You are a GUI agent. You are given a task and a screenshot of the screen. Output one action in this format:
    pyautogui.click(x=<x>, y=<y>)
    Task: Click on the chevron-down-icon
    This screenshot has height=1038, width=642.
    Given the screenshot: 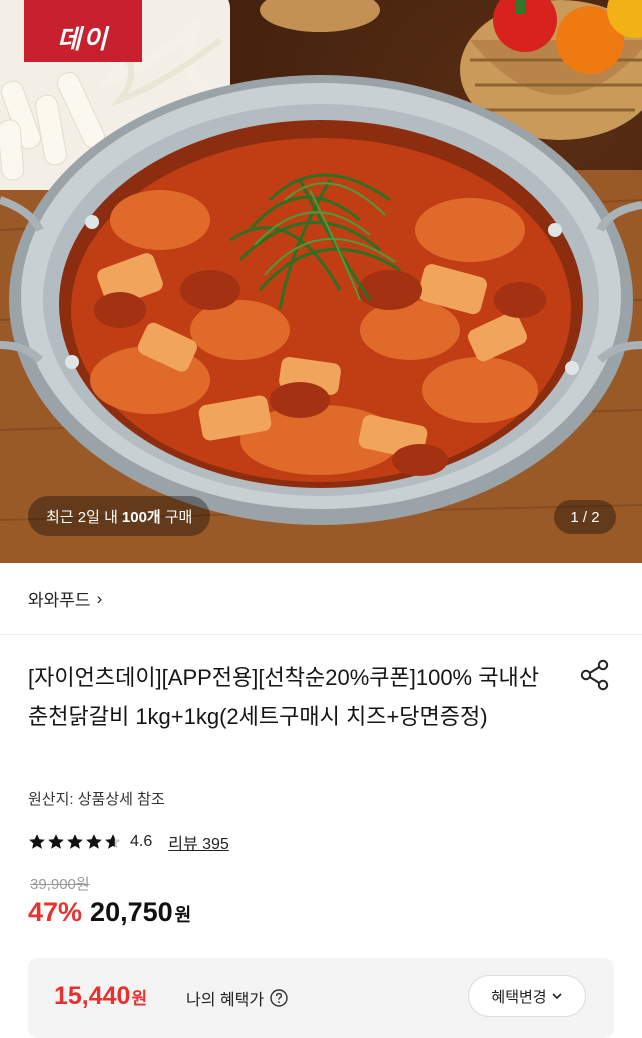 What is the action you would take?
    pyautogui.click(x=557, y=996)
    